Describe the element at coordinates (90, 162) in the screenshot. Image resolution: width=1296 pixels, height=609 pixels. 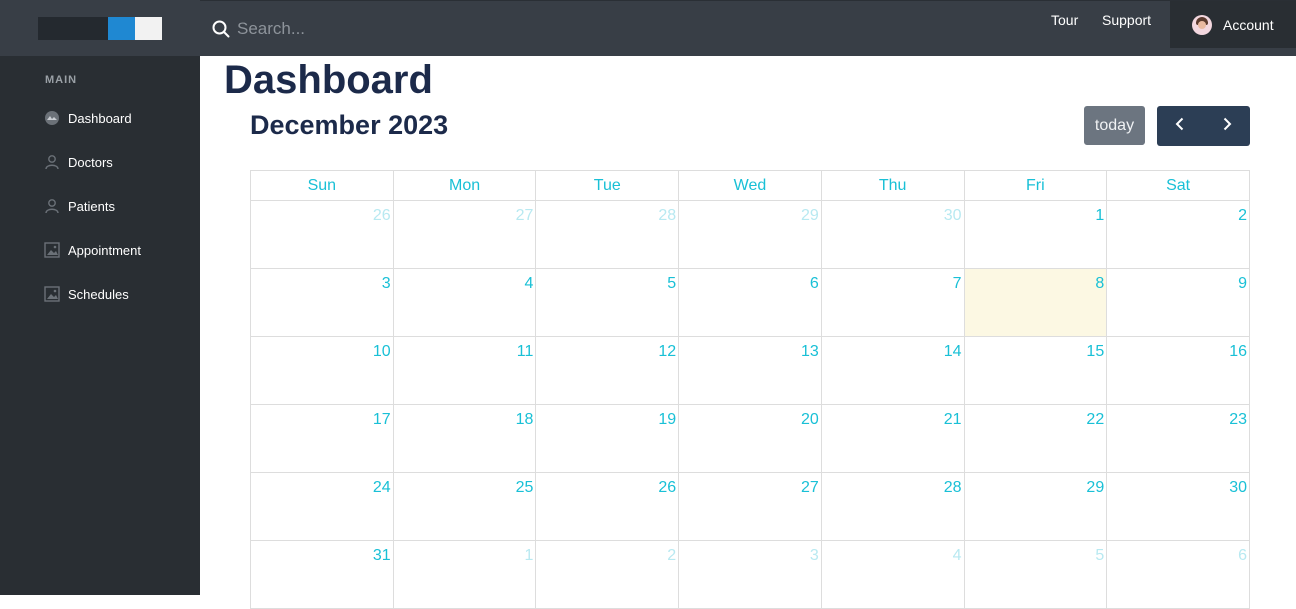
I see `sidebar-item-label: Doctors` at that location.